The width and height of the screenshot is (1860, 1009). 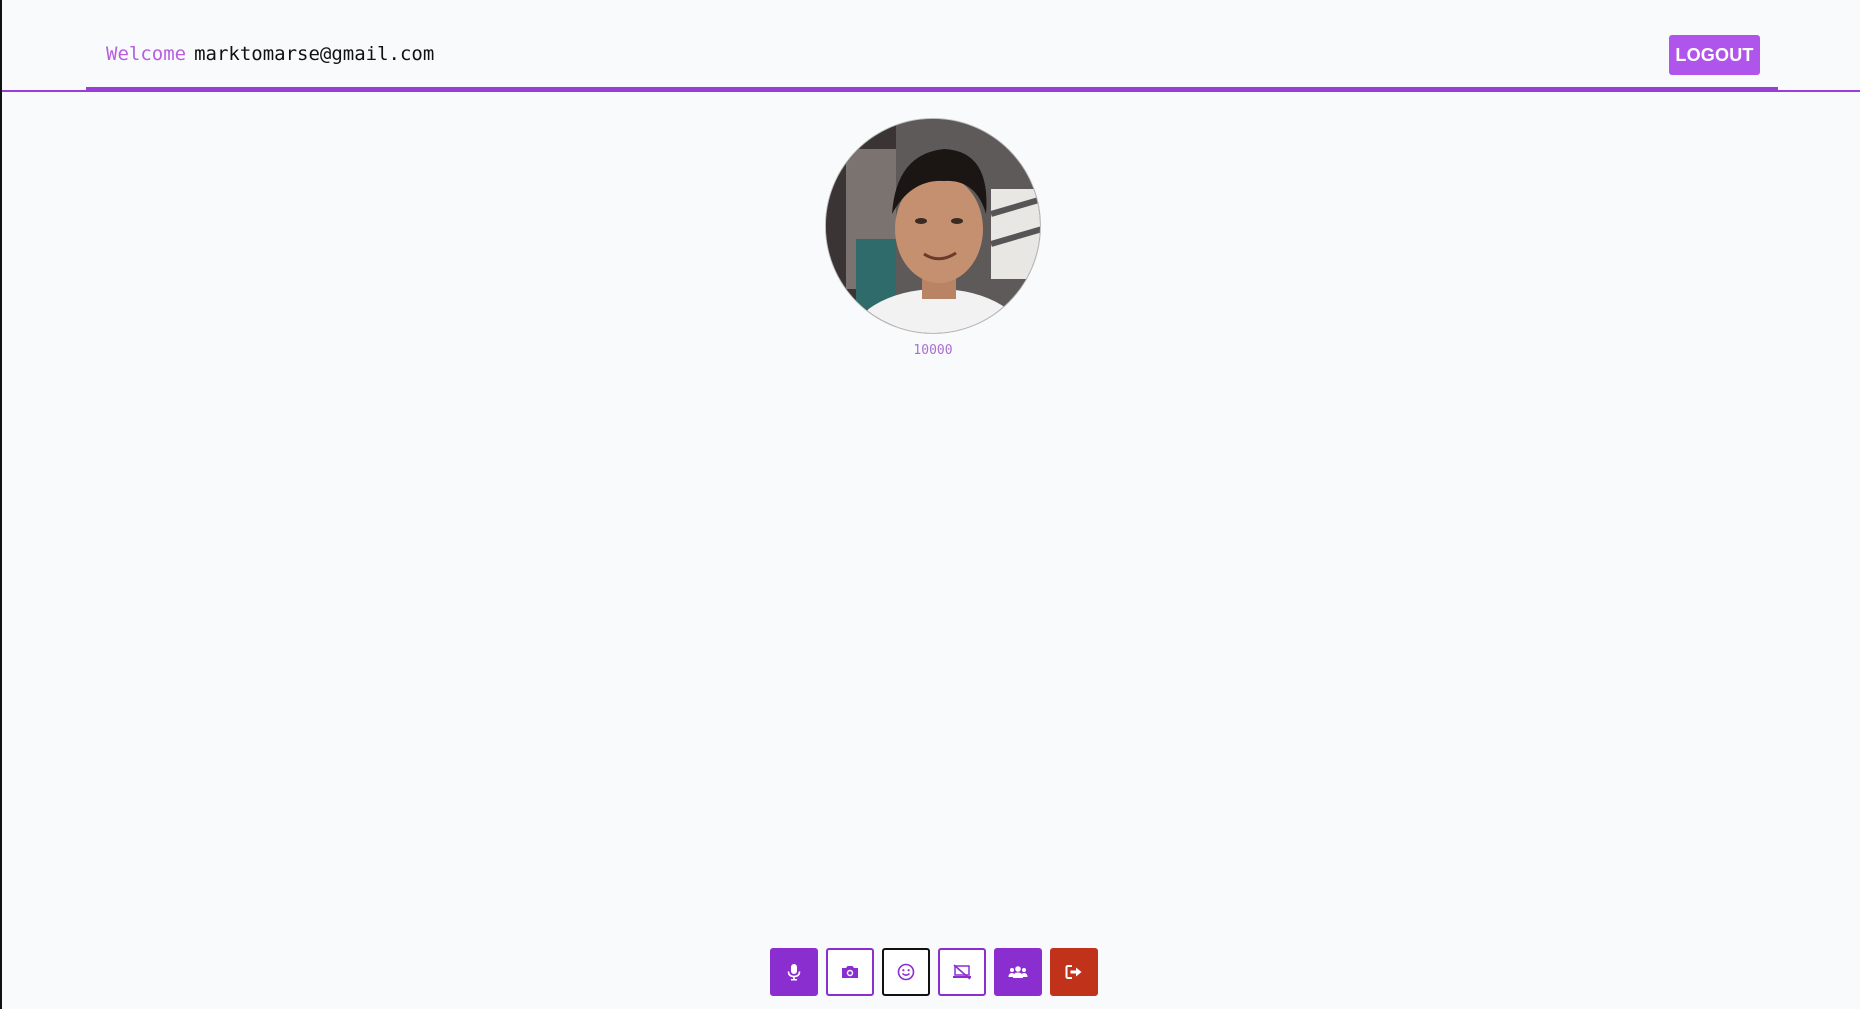 I want to click on logout-button: LOGOUT, so click(x=1714, y=55).